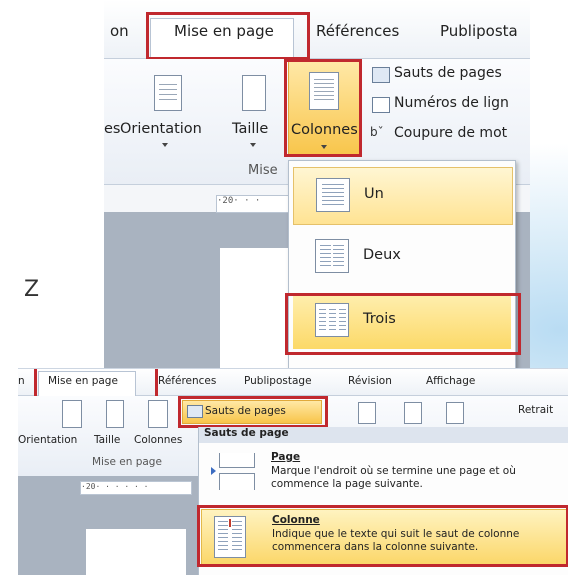  I want to click on tab-publipostage: Publiposta, so click(479, 31).